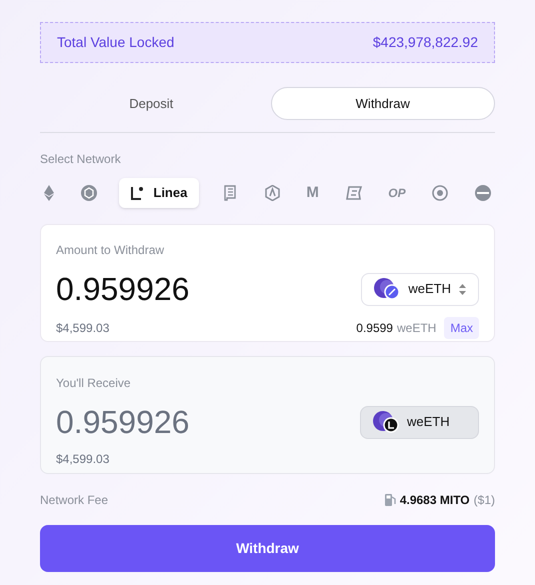 The width and height of the screenshot is (535, 585). What do you see at coordinates (159, 193) in the screenshot?
I see `network-option: Linea` at bounding box center [159, 193].